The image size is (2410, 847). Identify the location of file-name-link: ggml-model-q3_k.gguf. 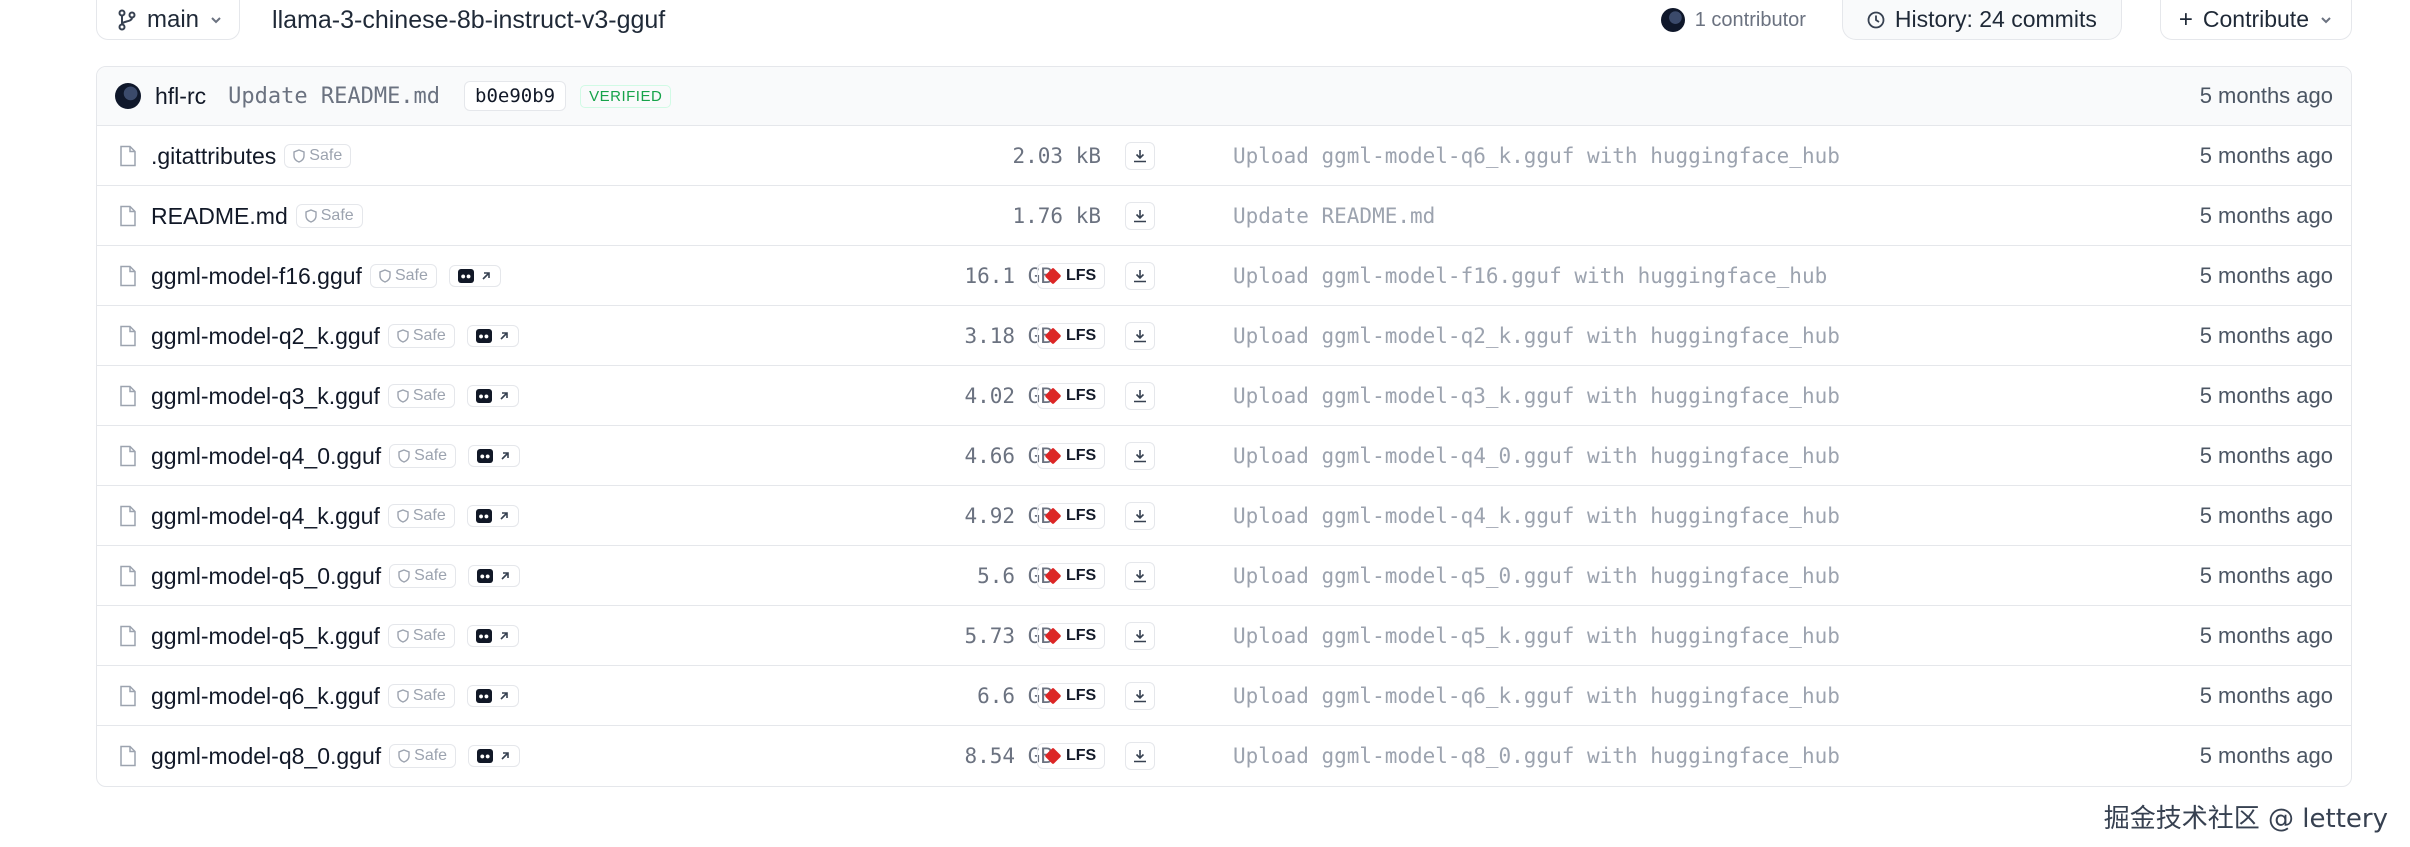
(265, 396).